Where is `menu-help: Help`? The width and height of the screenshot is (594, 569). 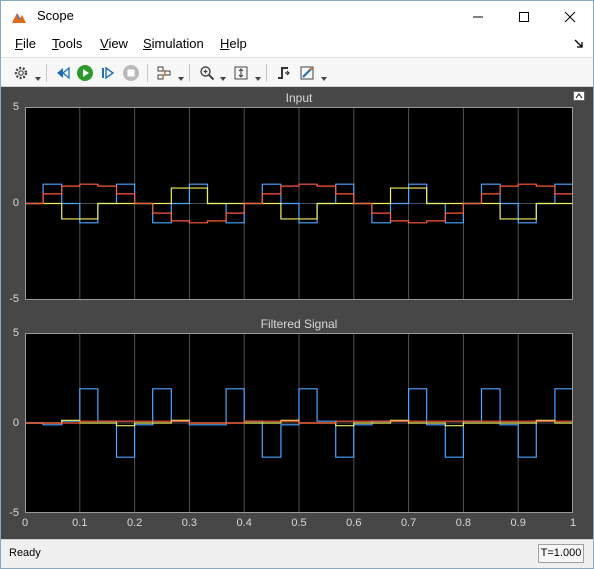
menu-help: Help is located at coordinates (233, 43).